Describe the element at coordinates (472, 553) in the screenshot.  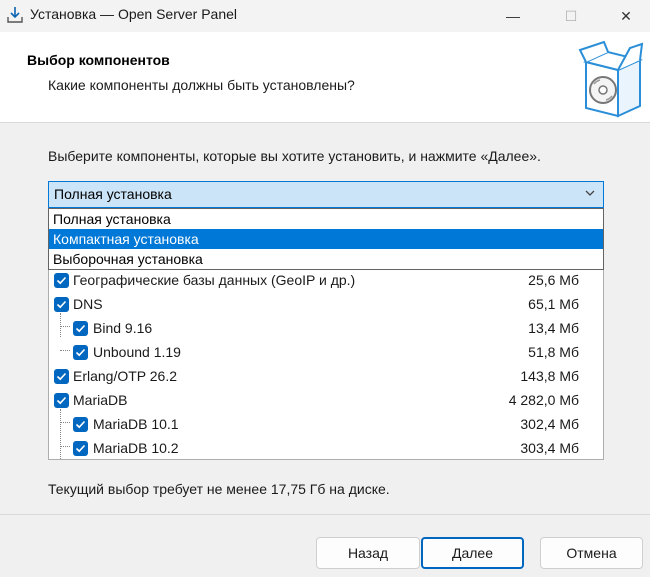
I see `next-button: Далее` at that location.